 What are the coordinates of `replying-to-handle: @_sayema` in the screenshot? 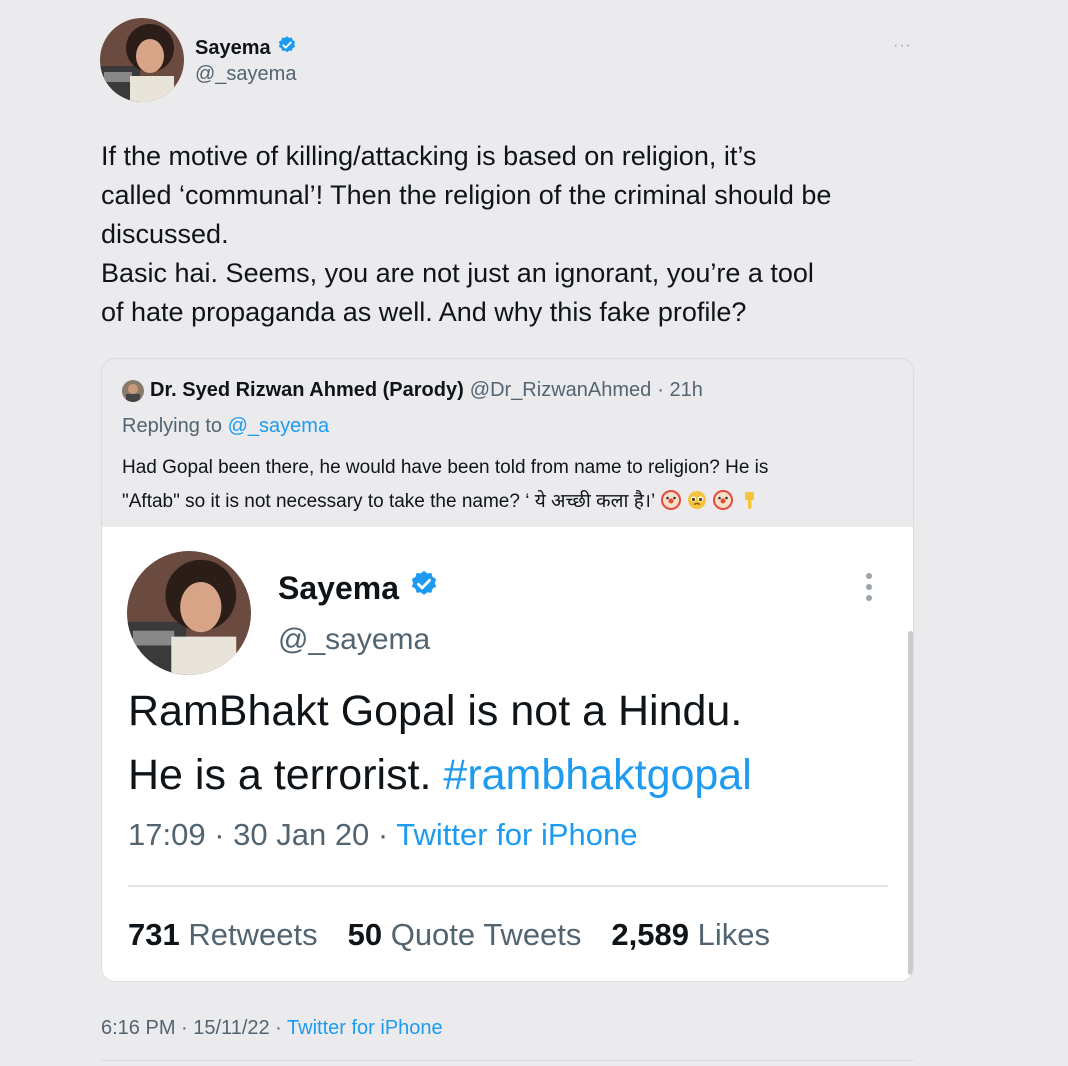 It's located at (278, 426).